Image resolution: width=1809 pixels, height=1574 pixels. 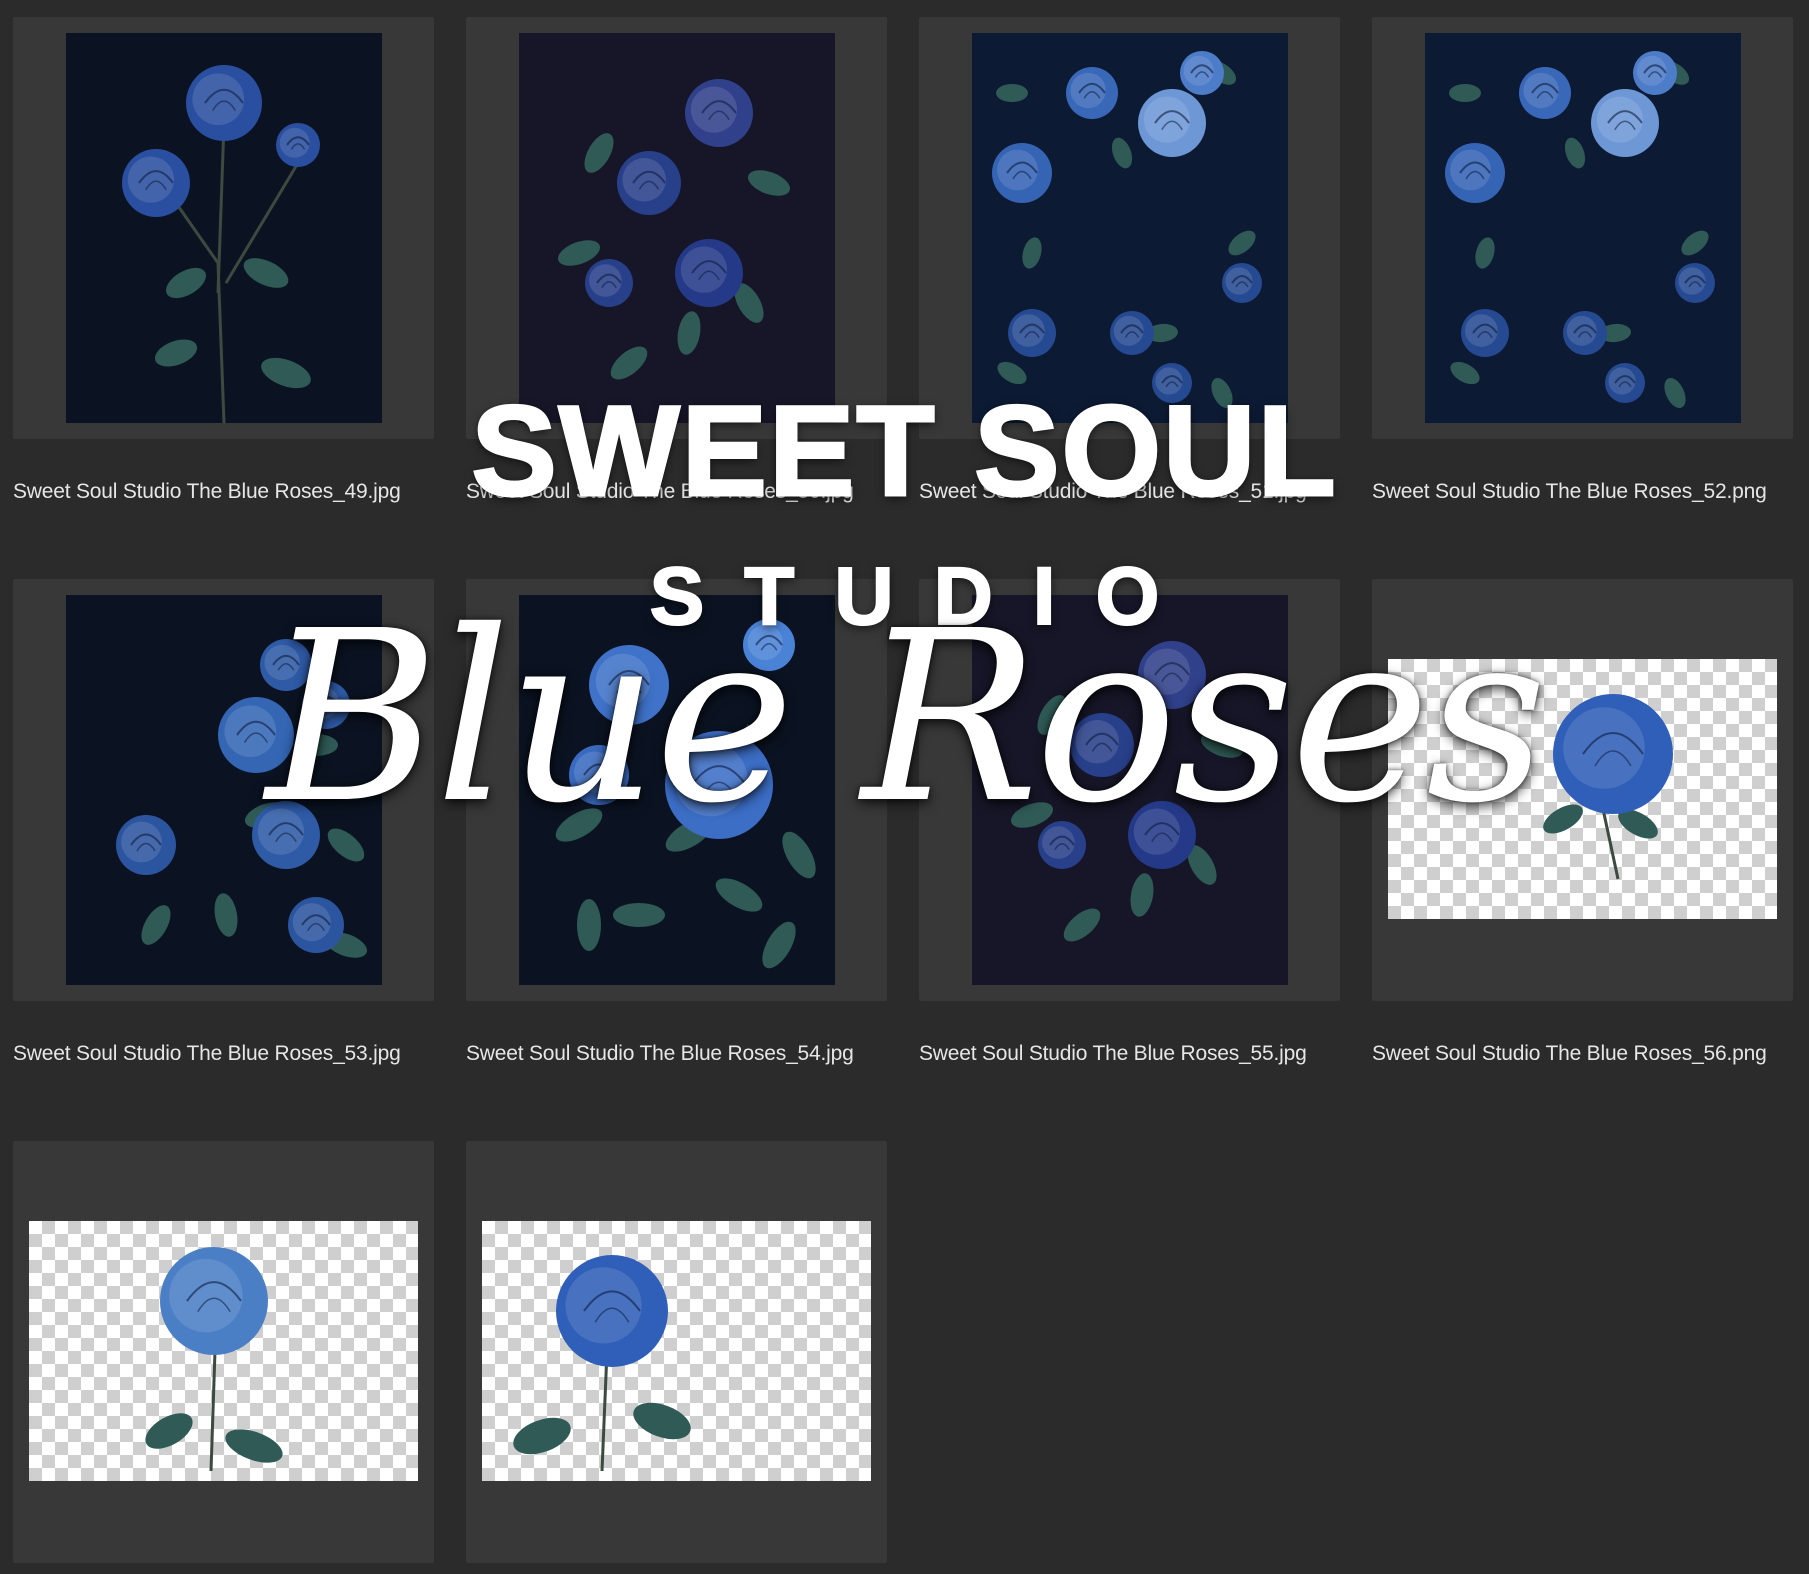 What do you see at coordinates (207, 1053) in the screenshot?
I see `file-name-label: Sweet Soul Studio The Blue Roses_53.jpg` at bounding box center [207, 1053].